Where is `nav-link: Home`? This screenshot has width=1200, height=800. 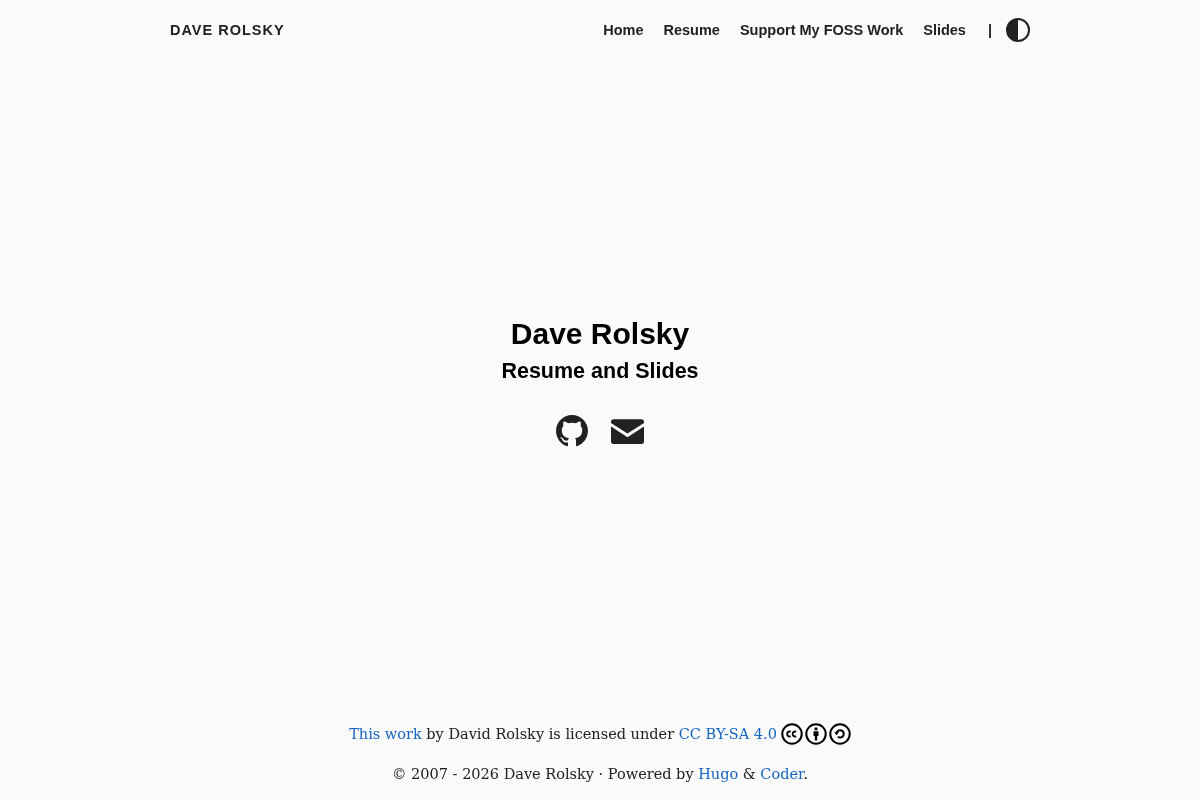
nav-link: Home is located at coordinates (623, 30).